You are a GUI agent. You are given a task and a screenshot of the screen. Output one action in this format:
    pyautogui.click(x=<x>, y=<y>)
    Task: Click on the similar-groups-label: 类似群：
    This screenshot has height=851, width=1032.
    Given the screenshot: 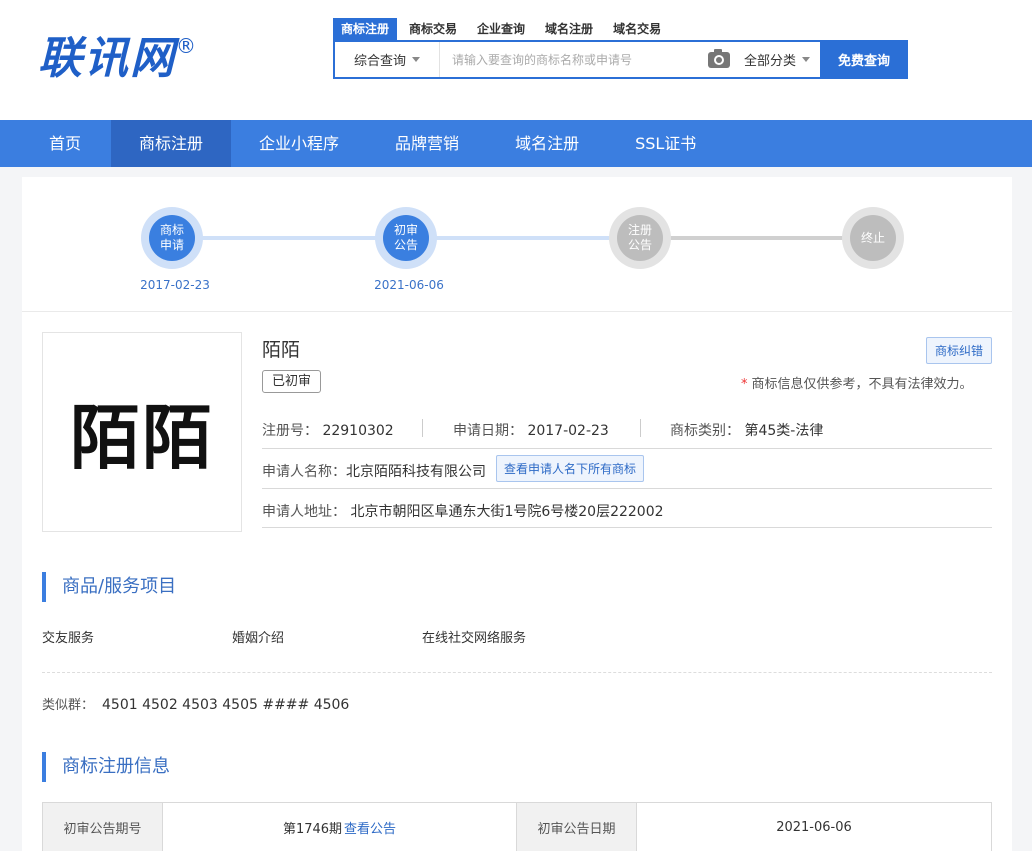 What is the action you would take?
    pyautogui.click(x=68, y=705)
    